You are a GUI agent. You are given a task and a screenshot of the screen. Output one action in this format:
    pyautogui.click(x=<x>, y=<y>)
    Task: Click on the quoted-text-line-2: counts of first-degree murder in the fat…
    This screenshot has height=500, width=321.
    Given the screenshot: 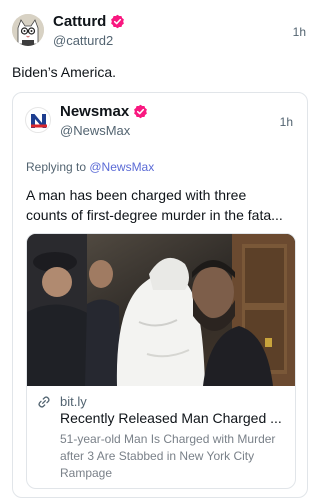 What is the action you would take?
    pyautogui.click(x=154, y=215)
    